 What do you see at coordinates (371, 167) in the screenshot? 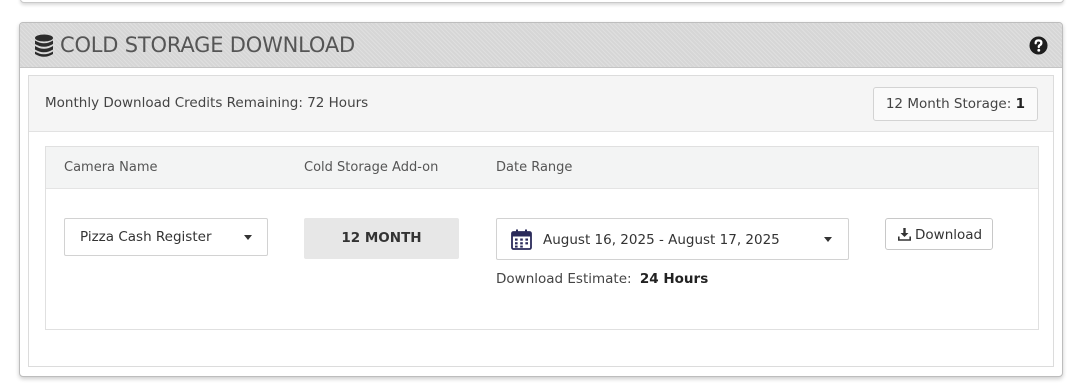
I see `column-header-cold-storage-addon: Cold Storage Add-on` at bounding box center [371, 167].